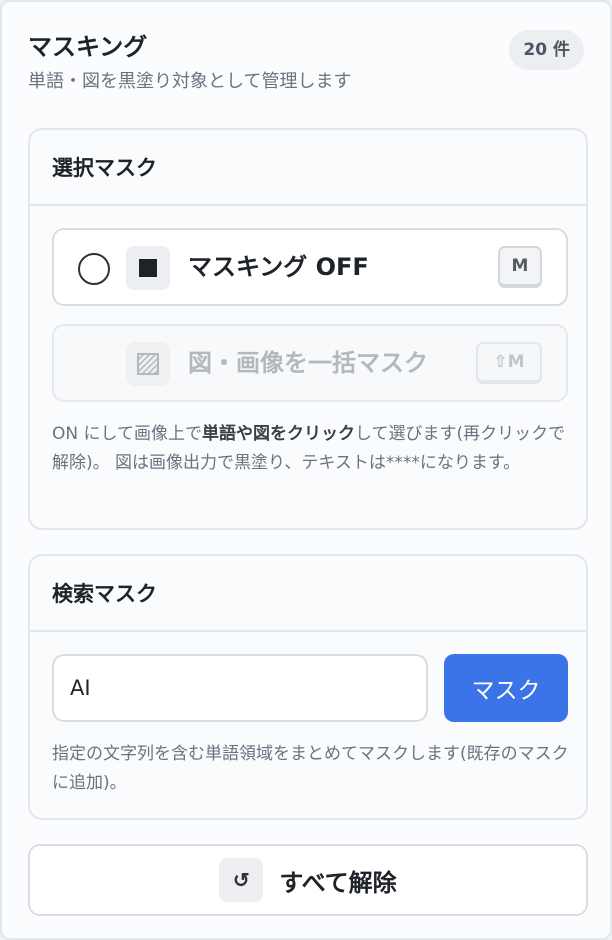 This screenshot has width=612, height=940. Describe the element at coordinates (506, 688) in the screenshot. I see `mask-button: マスク` at that location.